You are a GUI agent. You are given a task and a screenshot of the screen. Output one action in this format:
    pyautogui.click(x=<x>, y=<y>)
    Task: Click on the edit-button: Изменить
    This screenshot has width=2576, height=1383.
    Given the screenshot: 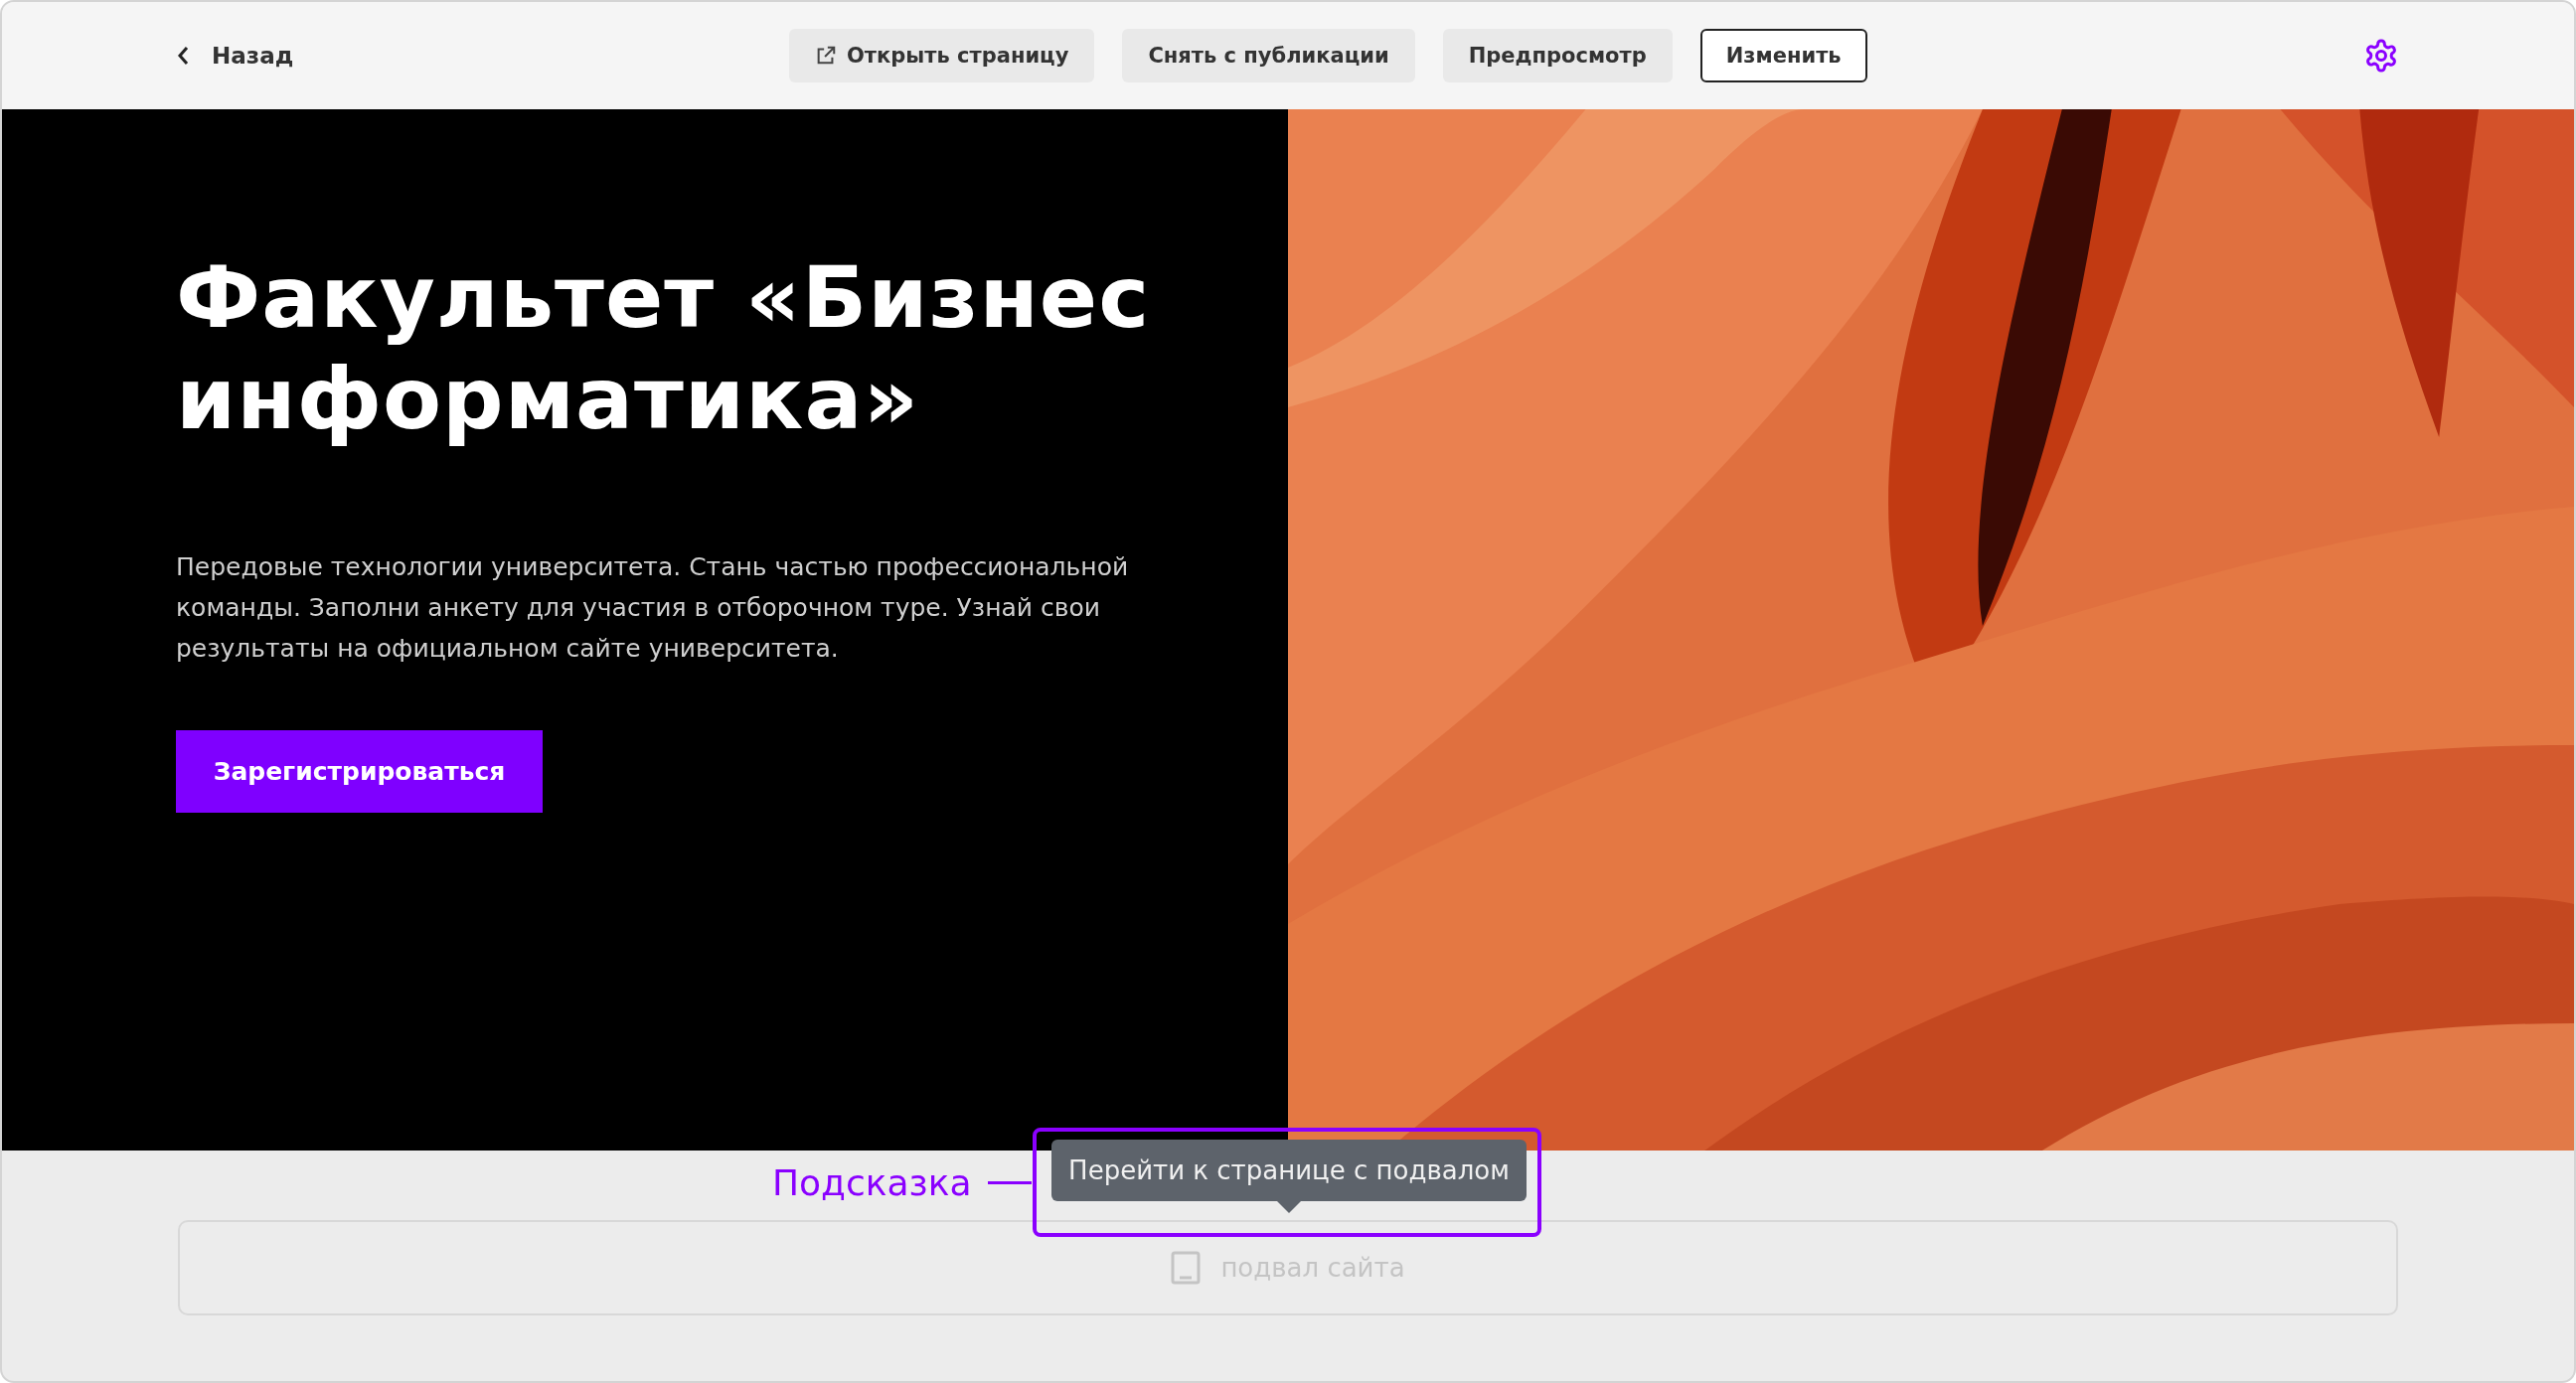 What is the action you would take?
    pyautogui.click(x=1783, y=55)
    